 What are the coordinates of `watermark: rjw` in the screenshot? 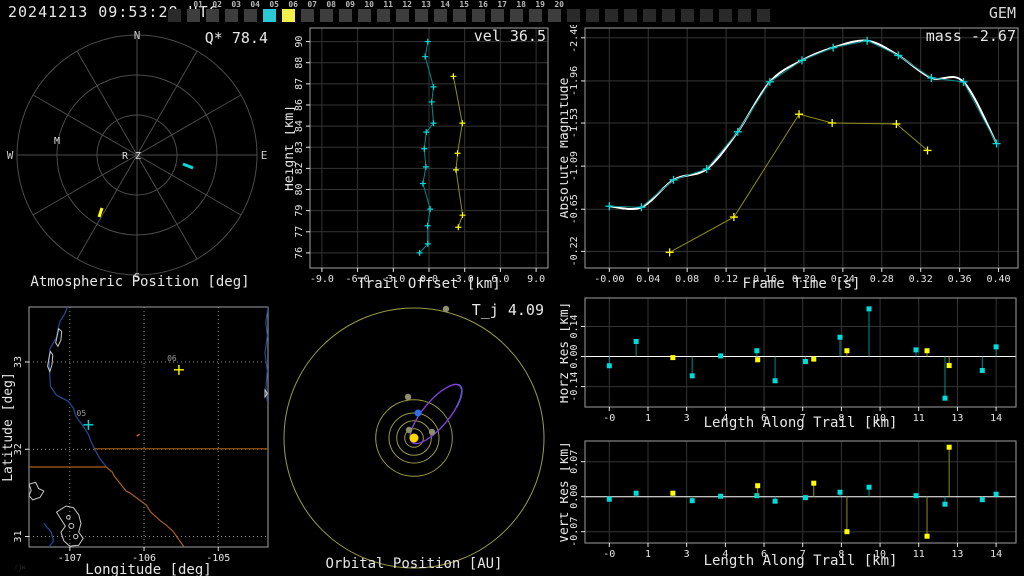 It's located at (20, 567).